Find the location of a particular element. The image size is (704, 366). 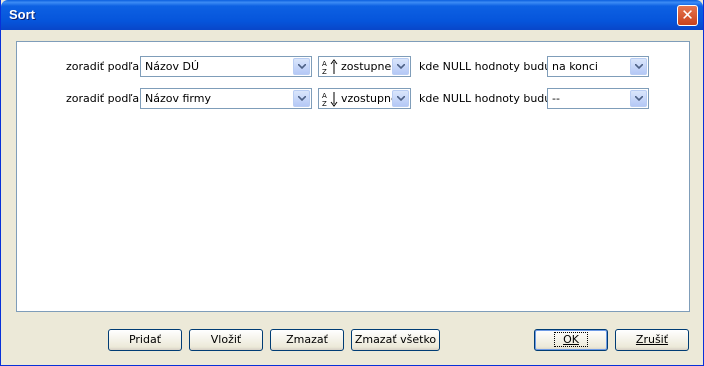

sort-field-value: Názov firmy is located at coordinates (178, 98).